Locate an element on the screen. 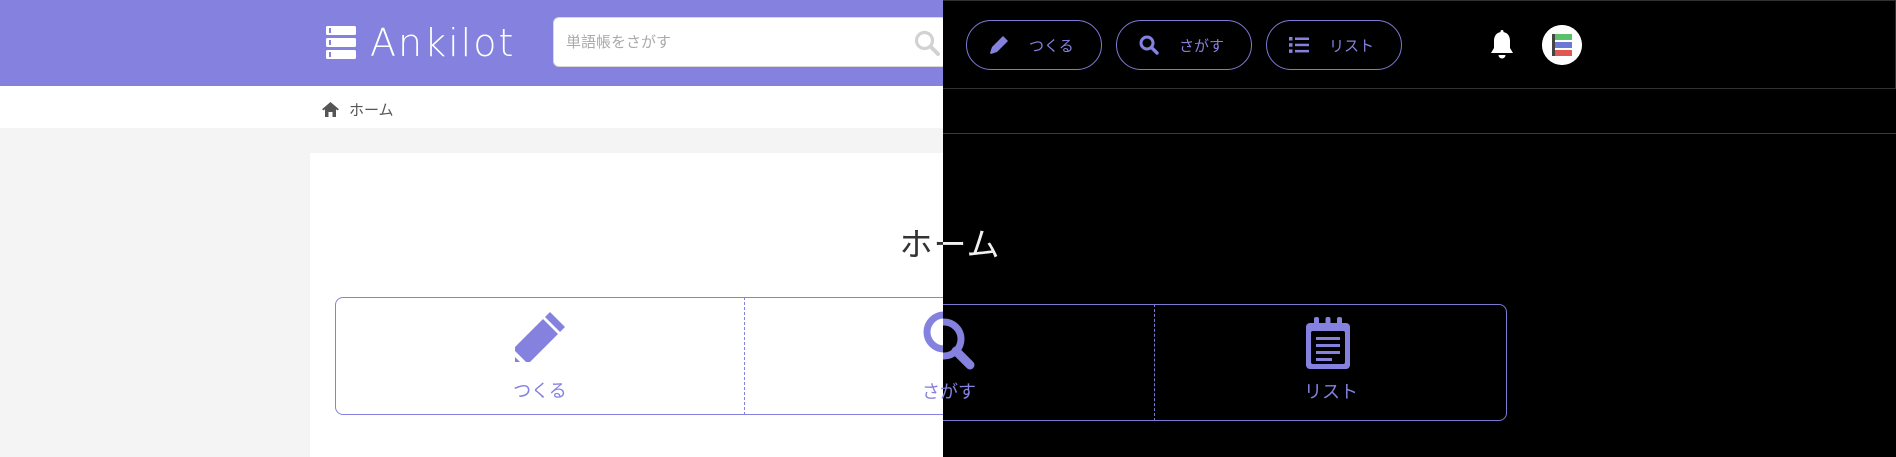  tile-find-label-dark: さがす is located at coordinates (959, 392).